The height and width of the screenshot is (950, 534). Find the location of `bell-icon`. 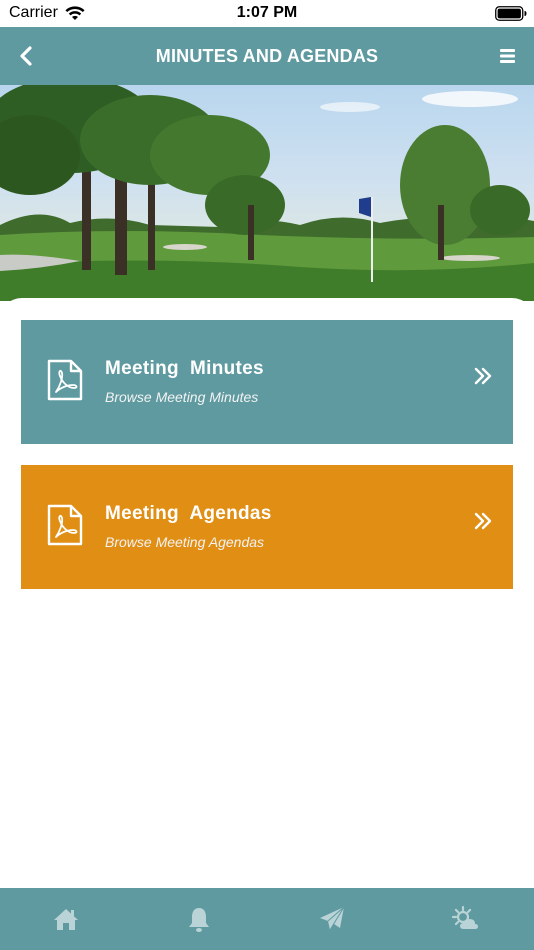

bell-icon is located at coordinates (199, 920).